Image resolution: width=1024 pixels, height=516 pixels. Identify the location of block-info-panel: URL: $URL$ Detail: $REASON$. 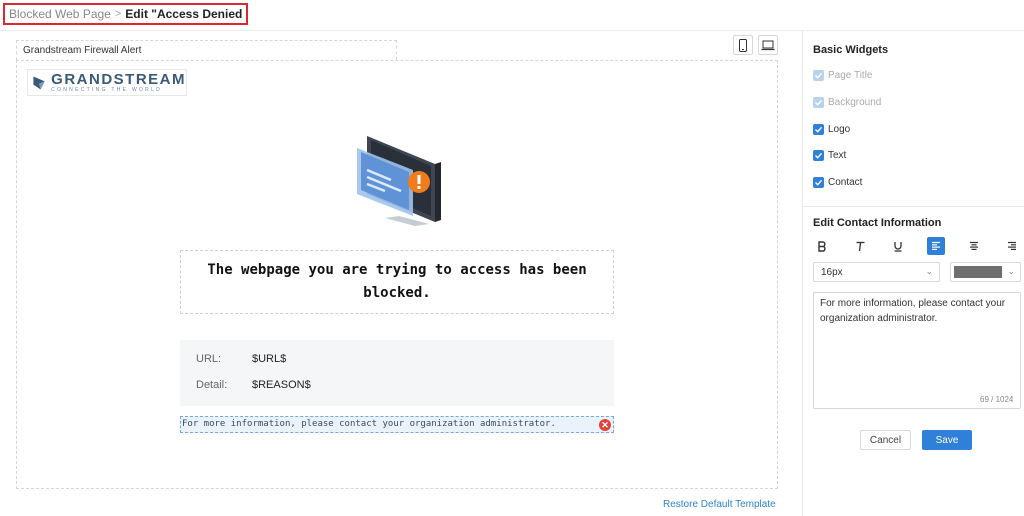
(397, 373).